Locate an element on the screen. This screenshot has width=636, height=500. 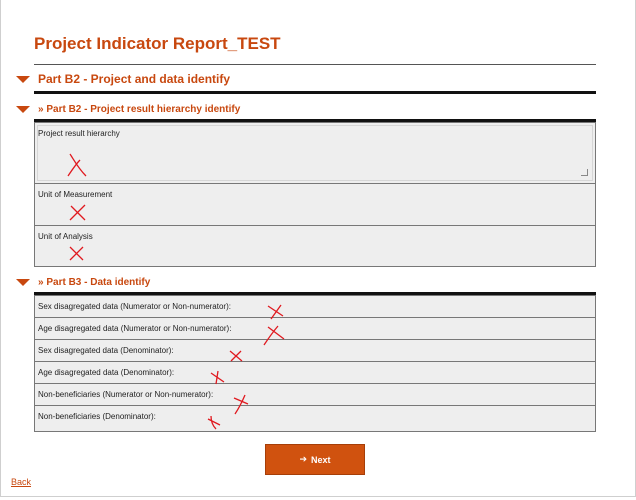
project-result-hierarchy-textarea is located at coordinates (315, 153).